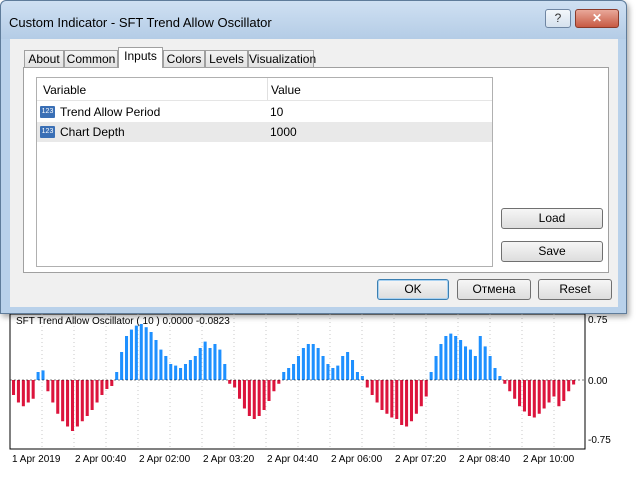 The width and height of the screenshot is (640, 480). I want to click on column-header-value: Value, so click(286, 90).